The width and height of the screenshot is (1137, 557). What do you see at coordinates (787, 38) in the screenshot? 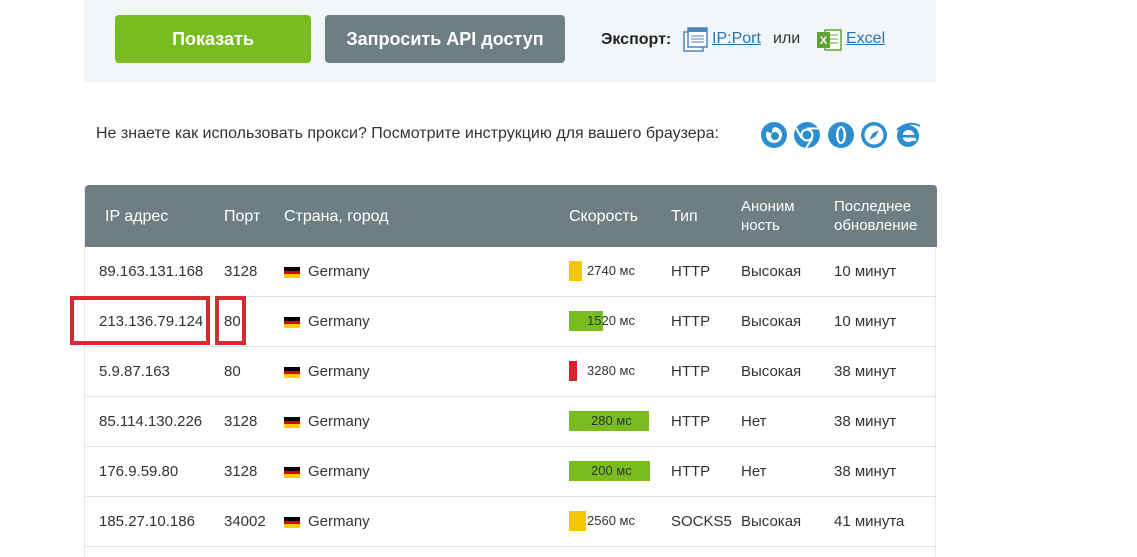
I see `export-or-text: или` at bounding box center [787, 38].